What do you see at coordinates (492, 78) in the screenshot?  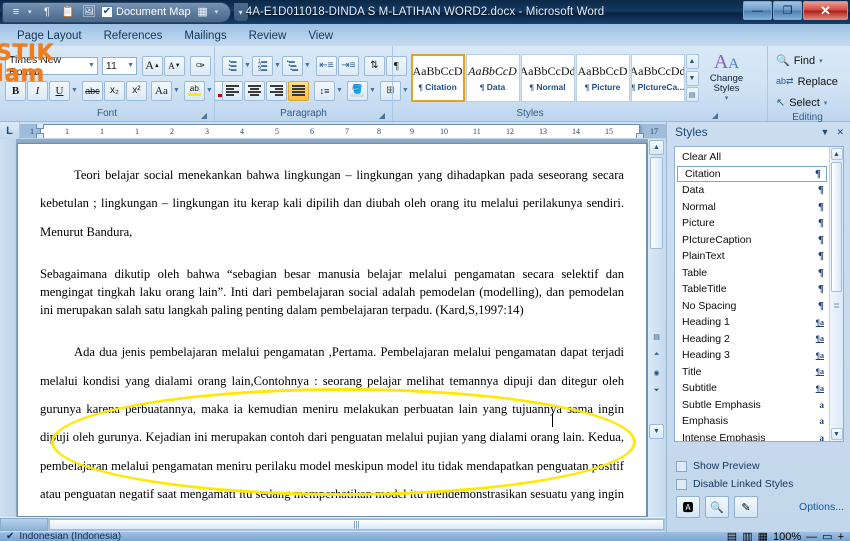 I see `style-card-data: AaBbCcD ¶ Data` at bounding box center [492, 78].